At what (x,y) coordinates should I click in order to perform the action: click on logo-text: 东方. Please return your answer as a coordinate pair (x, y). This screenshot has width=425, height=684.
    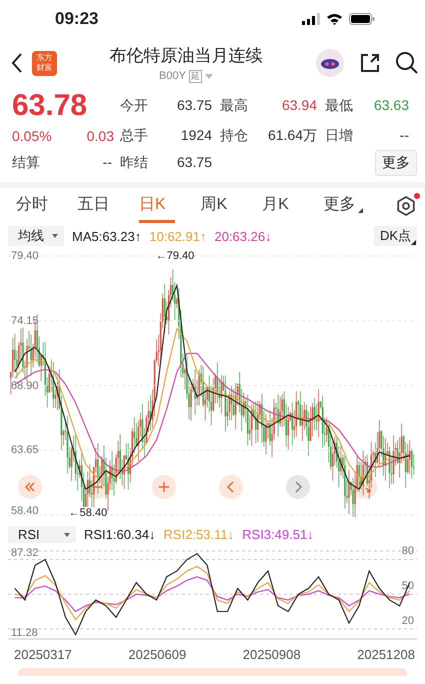
    Looking at the image, I should click on (44, 58).